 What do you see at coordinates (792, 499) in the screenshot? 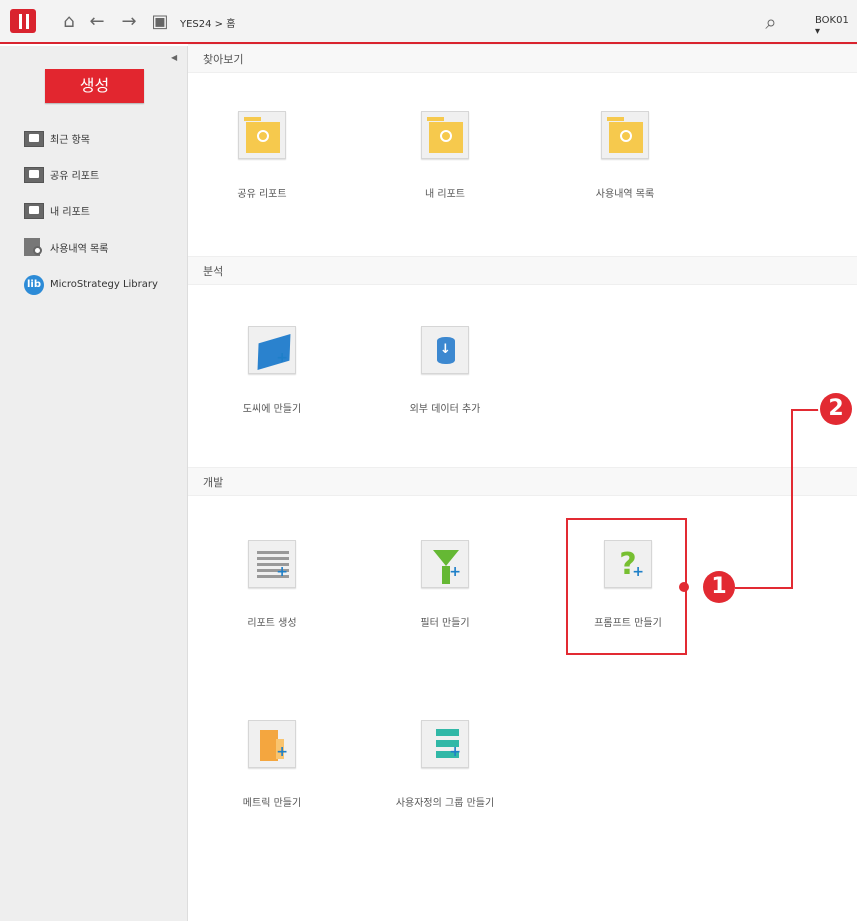
I see `annotation-connector-vertical` at bounding box center [792, 499].